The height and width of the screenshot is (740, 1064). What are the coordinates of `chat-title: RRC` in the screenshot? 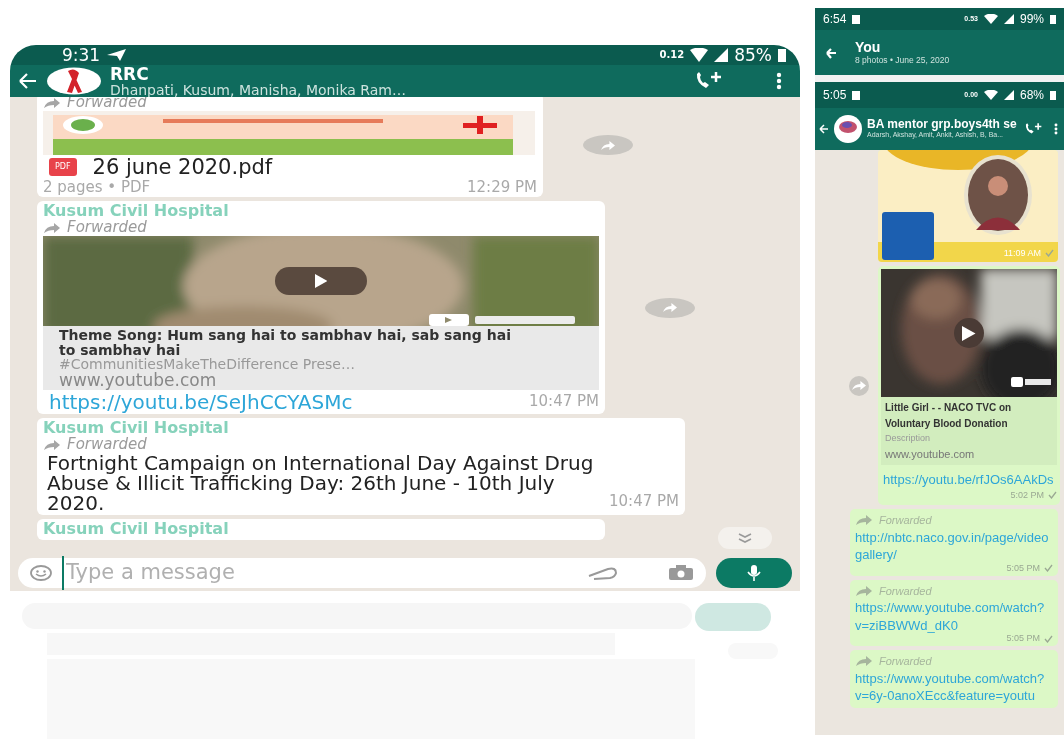 It's located at (130, 74).